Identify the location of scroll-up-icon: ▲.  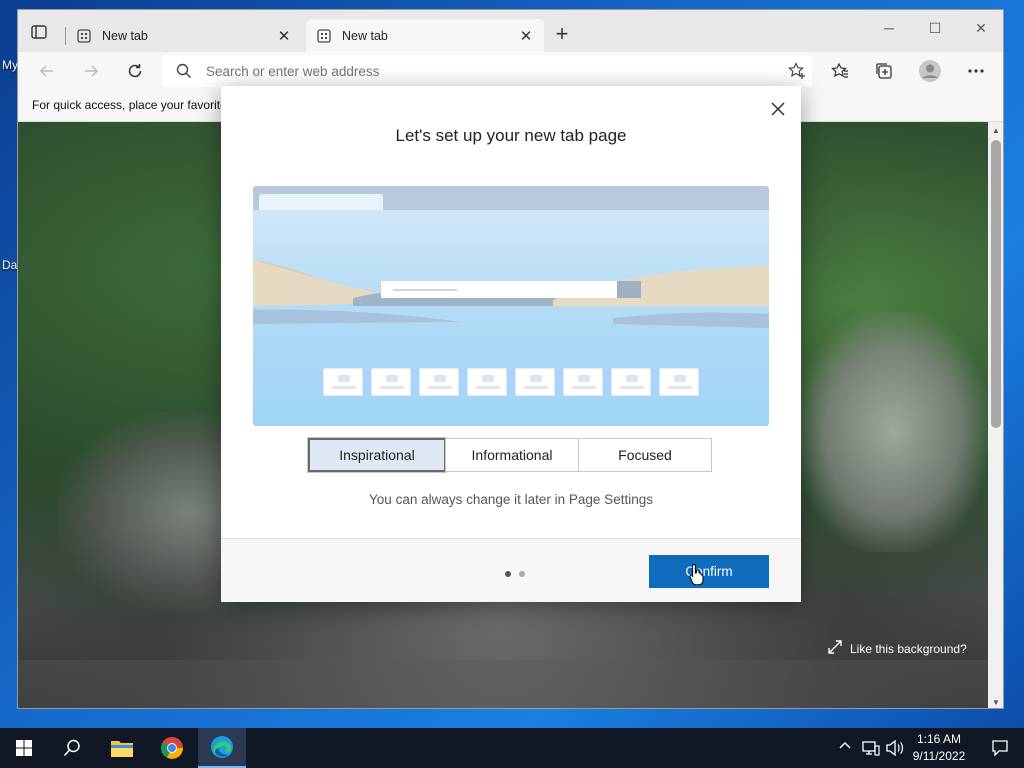
(995, 130).